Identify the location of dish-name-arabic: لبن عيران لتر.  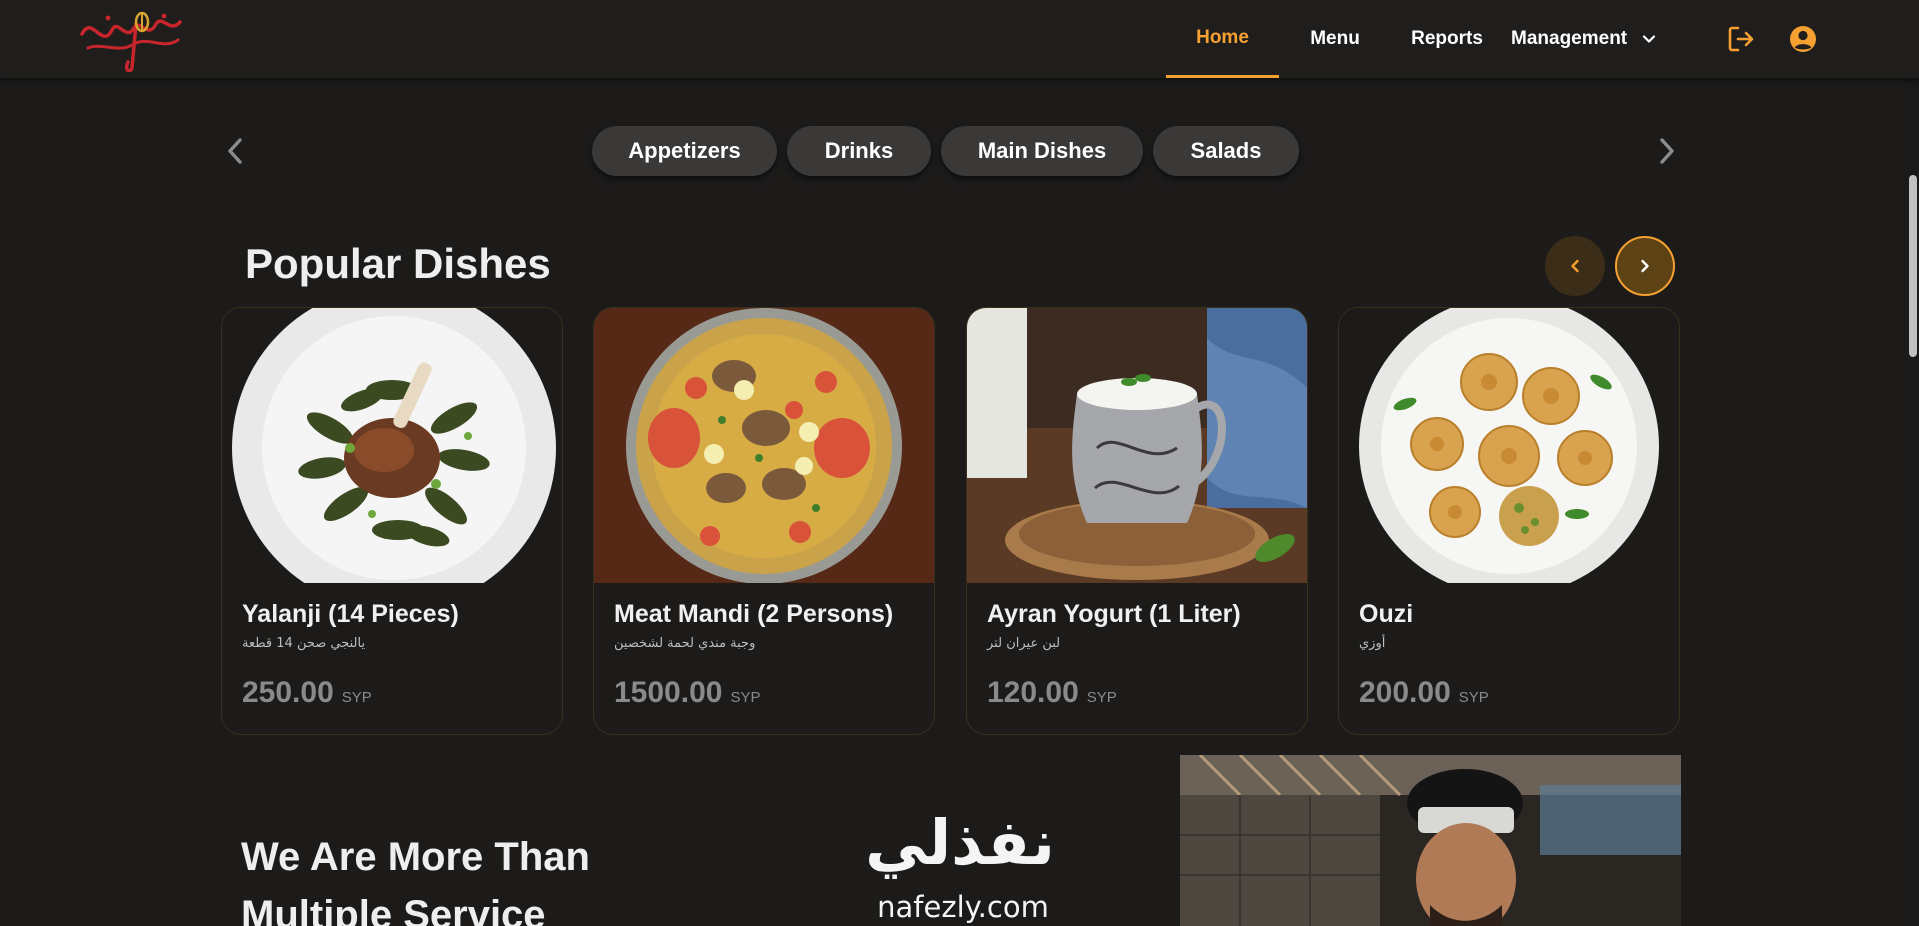
(1024, 643).